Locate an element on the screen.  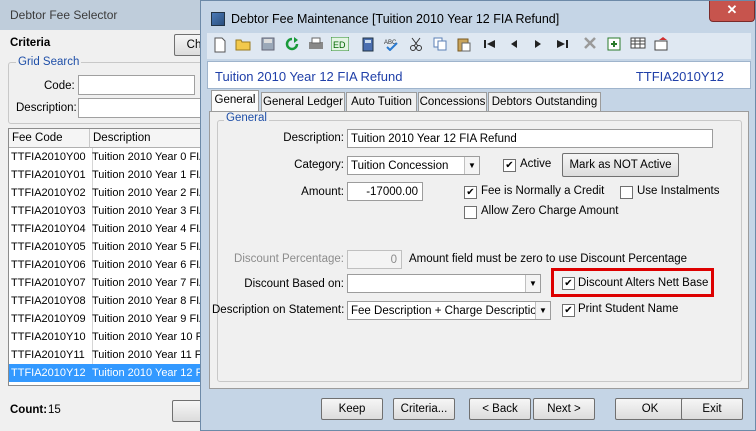
next-record-icon is located at coordinates (538, 46).